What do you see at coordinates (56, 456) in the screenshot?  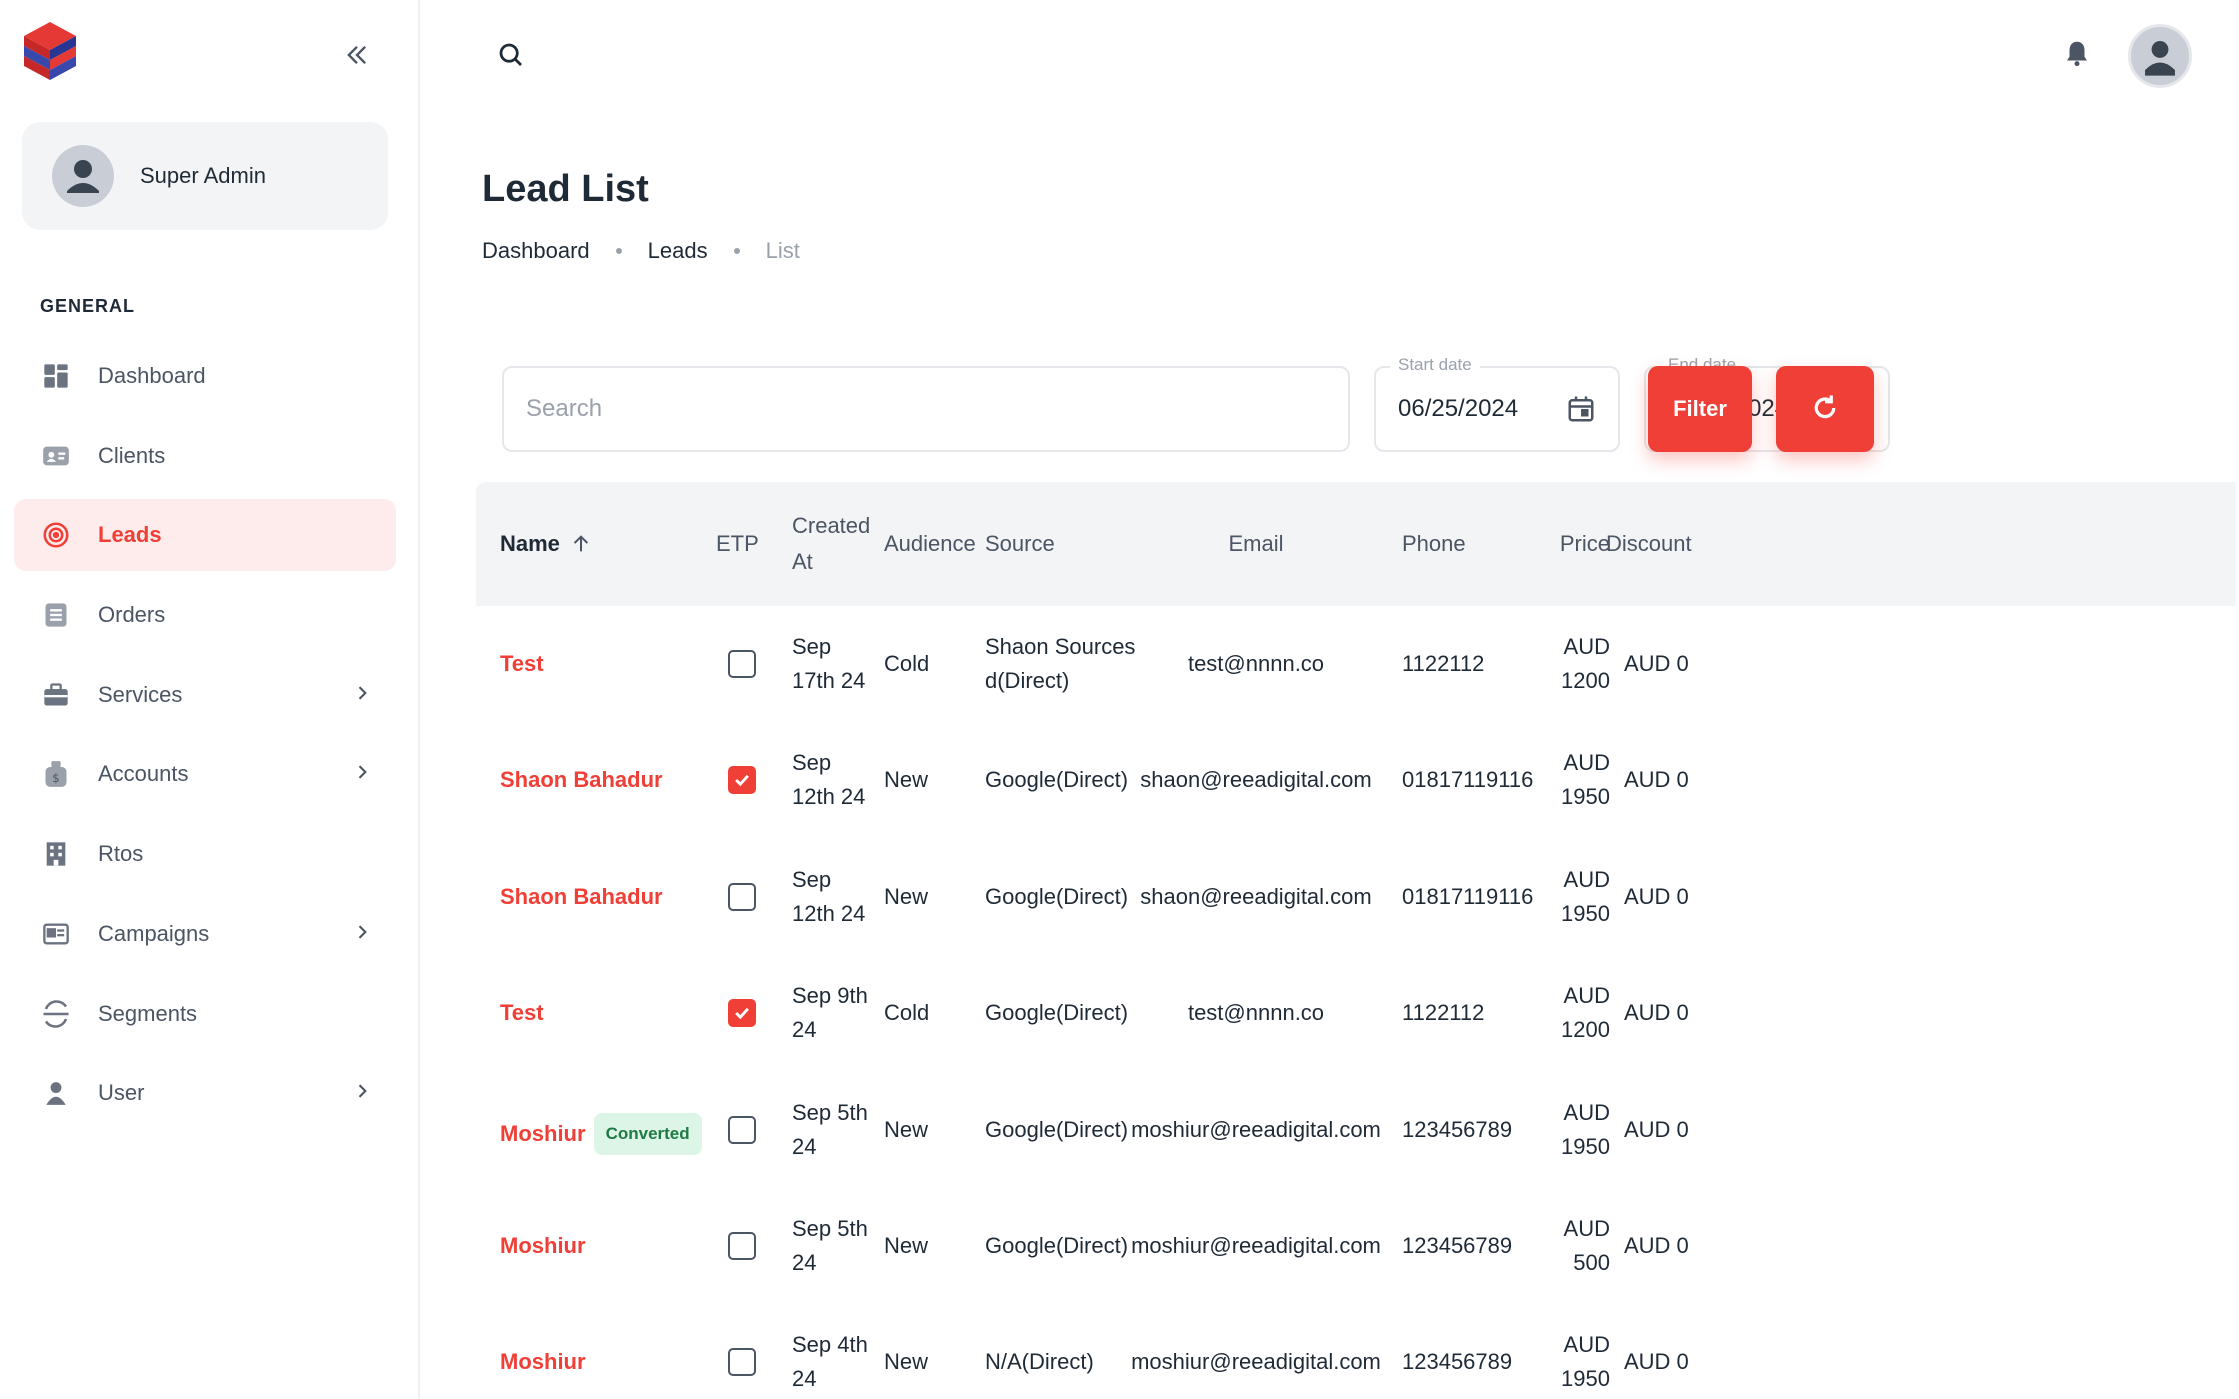 I see `id-card-icon` at bounding box center [56, 456].